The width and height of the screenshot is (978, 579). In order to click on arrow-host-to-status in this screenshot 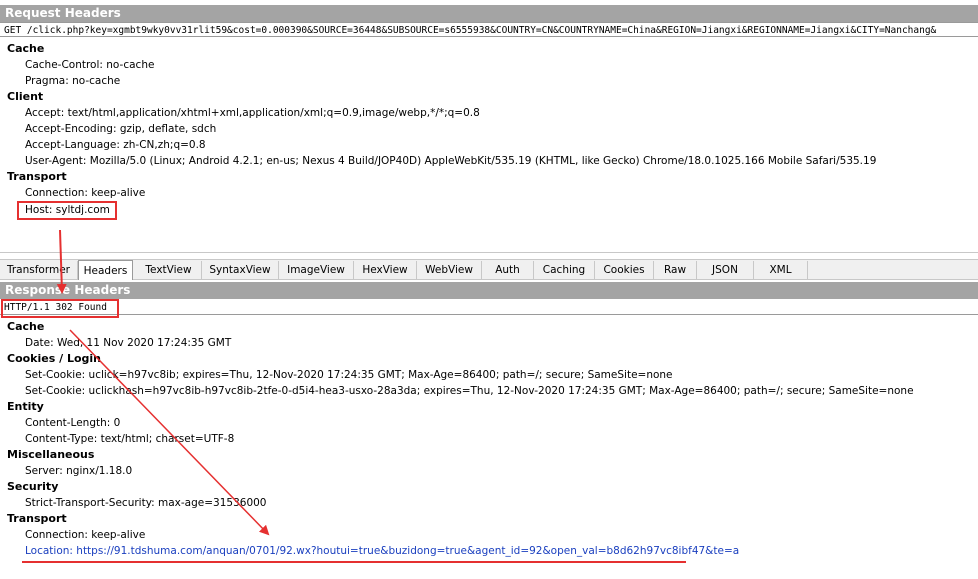, I will do `click(61, 261)`.